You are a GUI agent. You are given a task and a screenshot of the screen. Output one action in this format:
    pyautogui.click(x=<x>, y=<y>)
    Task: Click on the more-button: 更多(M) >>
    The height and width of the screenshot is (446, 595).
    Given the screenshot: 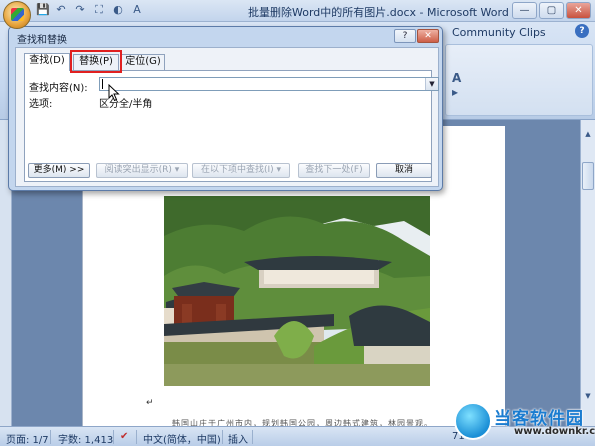 What is the action you would take?
    pyautogui.click(x=59, y=170)
    